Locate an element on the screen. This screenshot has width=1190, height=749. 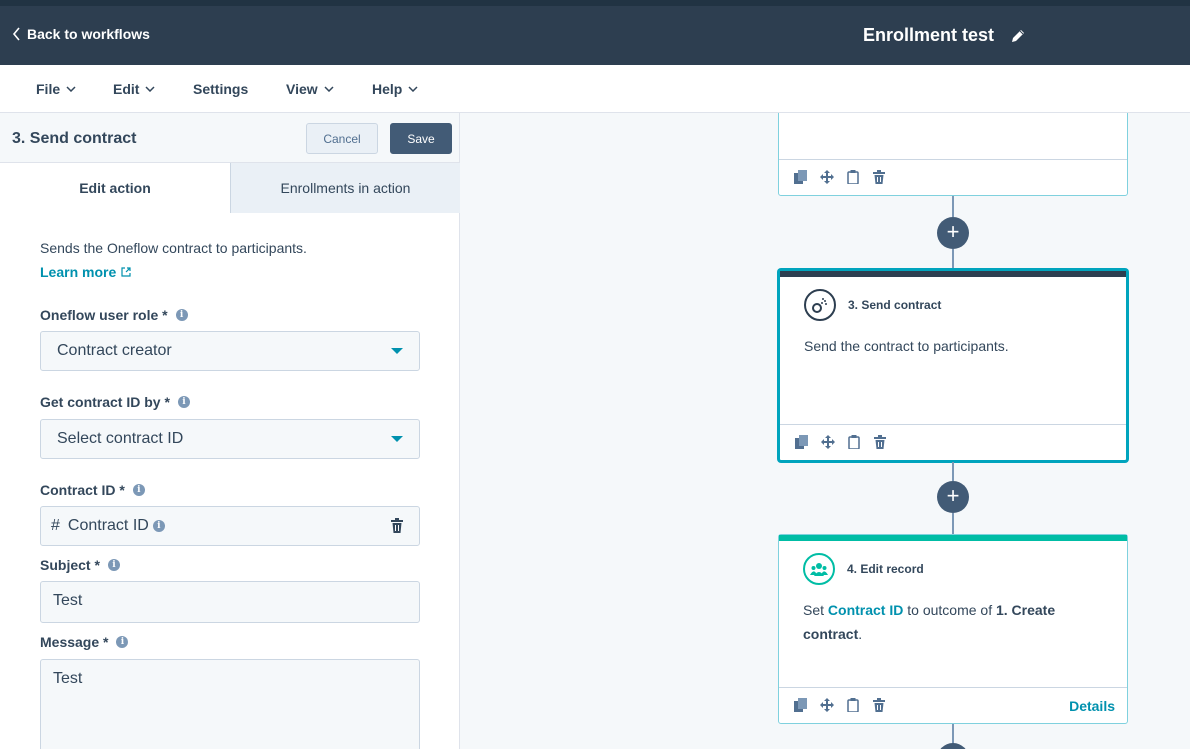
message-label-text: Message * is located at coordinates (74, 642).